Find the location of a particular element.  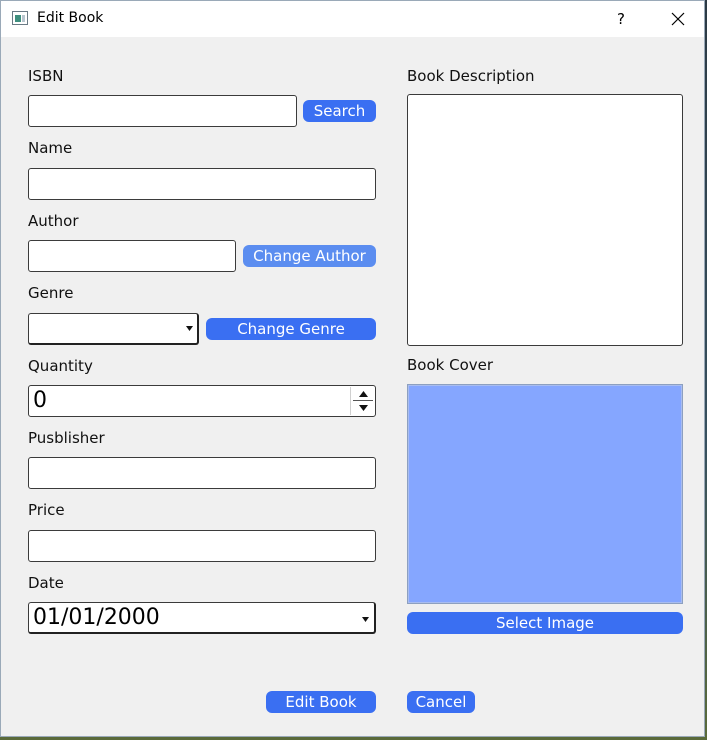

title-bar: Edit Book ? is located at coordinates (352, 19).